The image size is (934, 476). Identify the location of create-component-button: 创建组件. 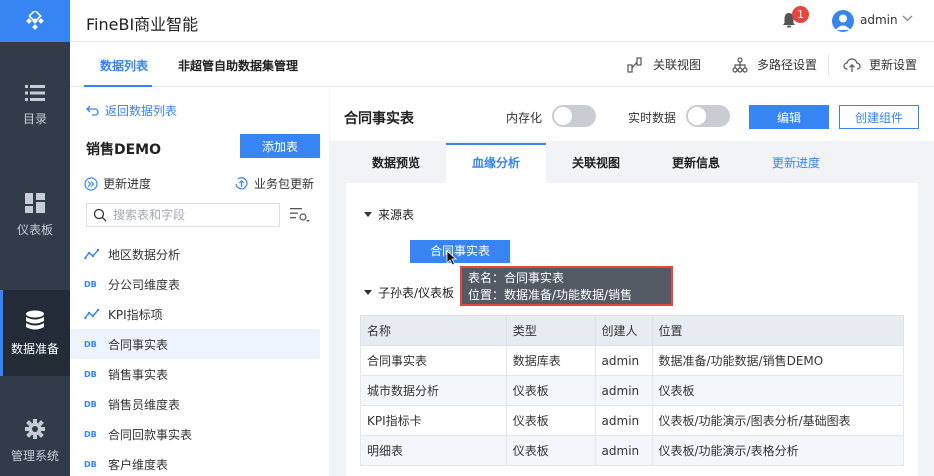
(879, 117).